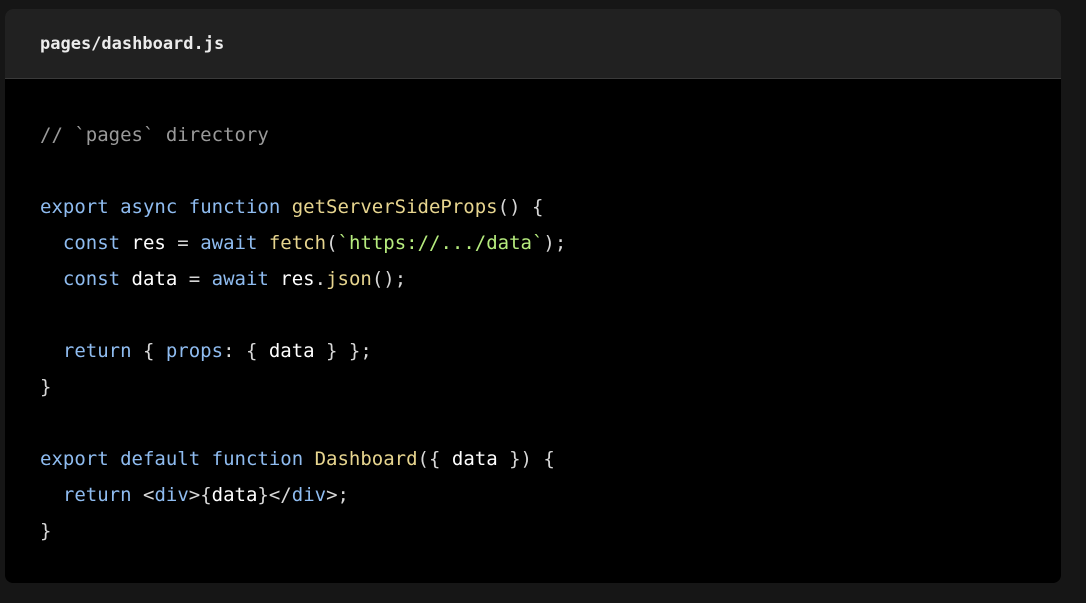 Image resolution: width=1086 pixels, height=603 pixels. What do you see at coordinates (343, 351) in the screenshot?
I see `code-token-punct: } };` at bounding box center [343, 351].